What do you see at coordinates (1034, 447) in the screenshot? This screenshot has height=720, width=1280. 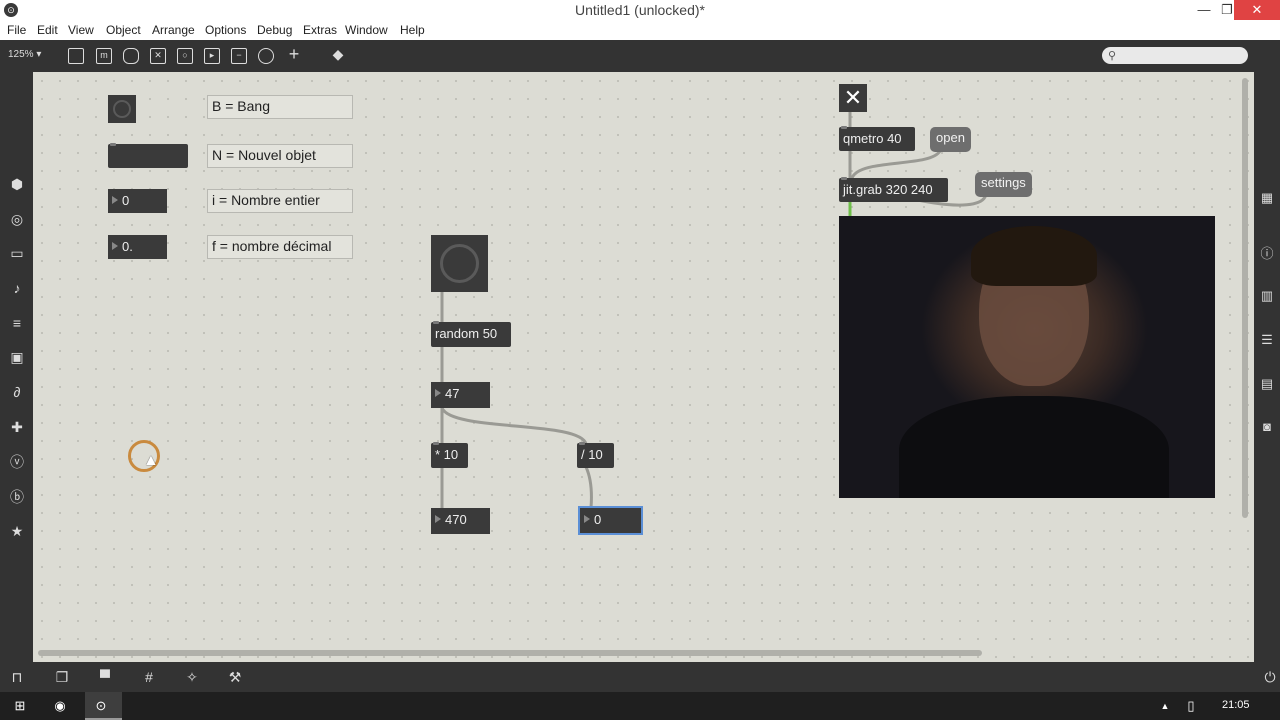 I see `webcam-shoulders` at bounding box center [1034, 447].